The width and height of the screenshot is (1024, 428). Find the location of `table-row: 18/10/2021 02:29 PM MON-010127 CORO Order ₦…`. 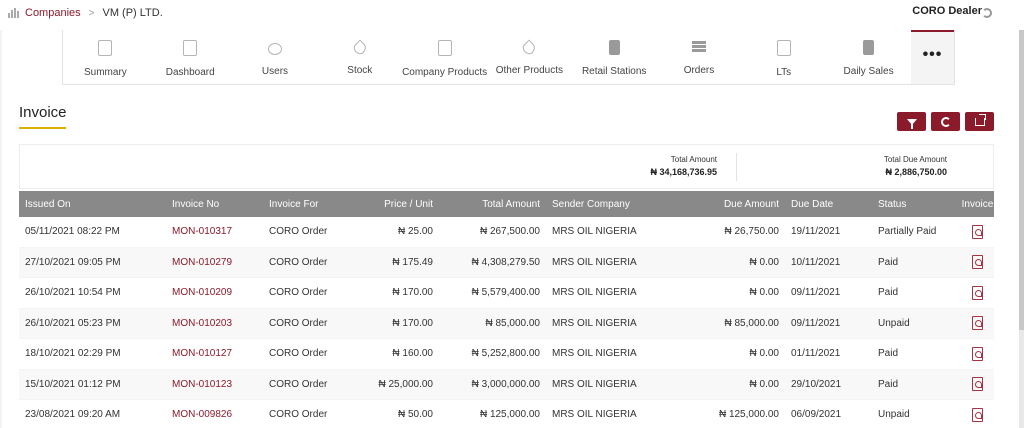

table-row: 18/10/2021 02:29 PM MON-010127 CORO Order ₦… is located at coordinates (506, 354).